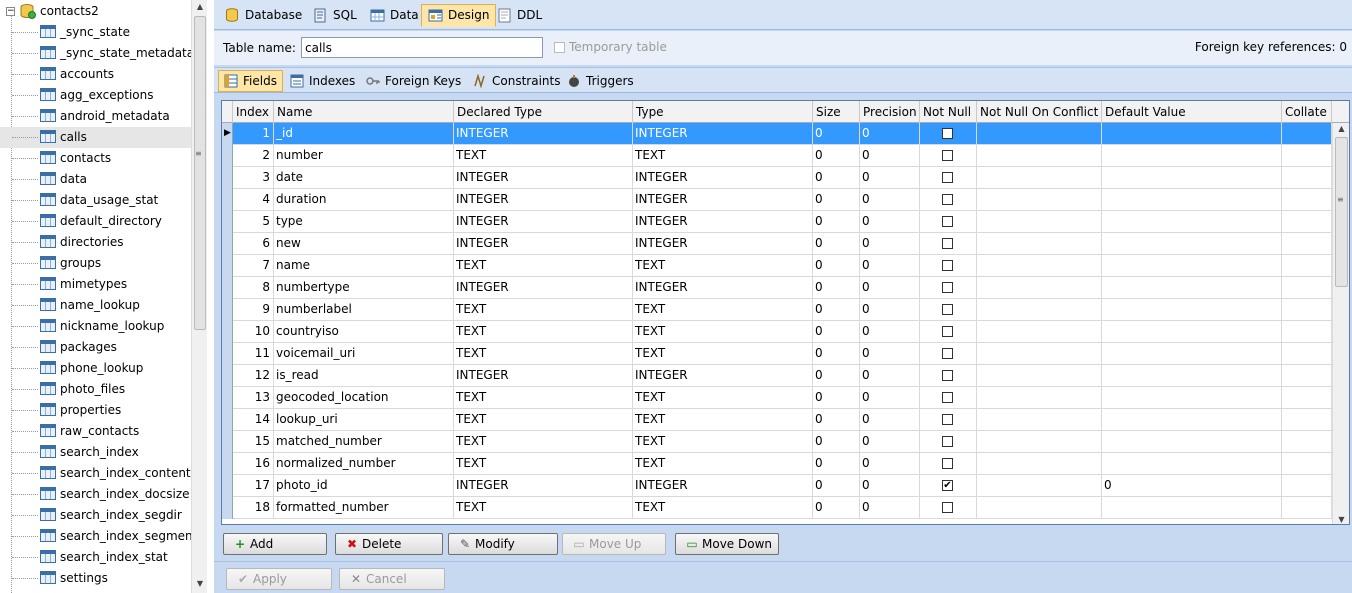 The height and width of the screenshot is (593, 1352). I want to click on scroll-up-icon: ▲, so click(1341, 128).